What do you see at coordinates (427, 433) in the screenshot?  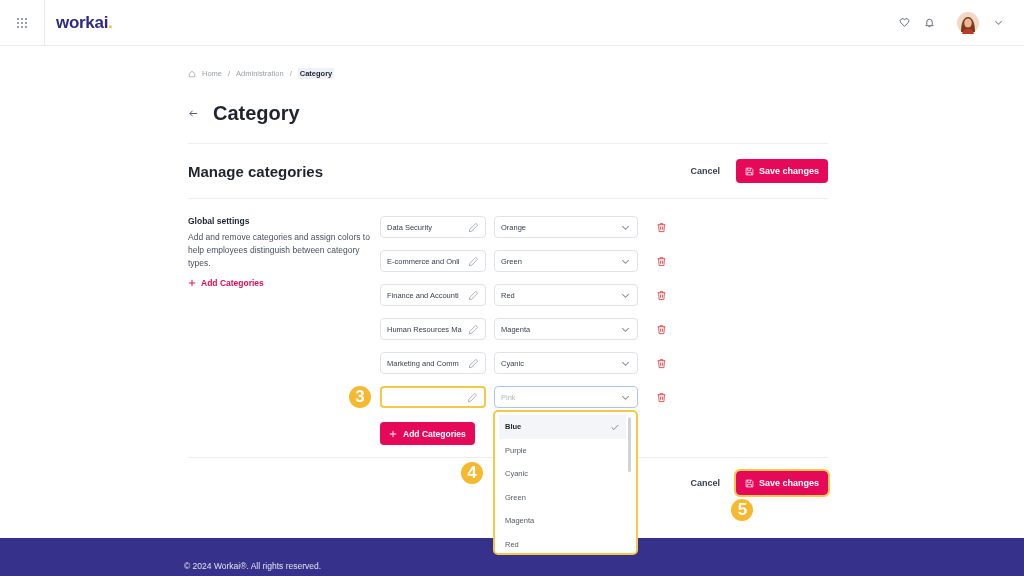 I see `add-categories-button: Add Categories` at bounding box center [427, 433].